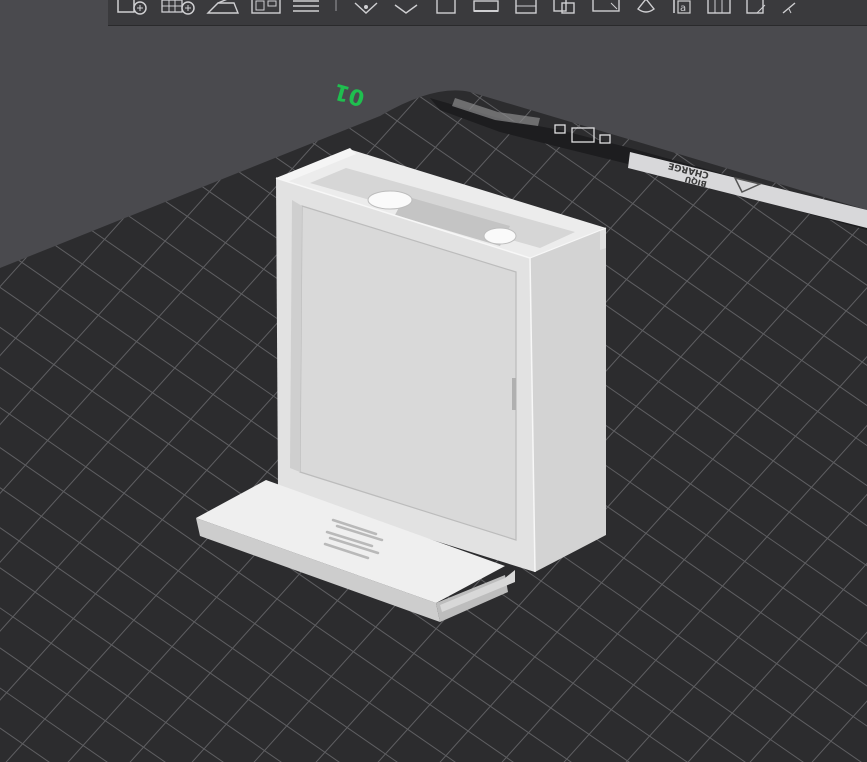 This screenshot has height=762, width=867. Describe the element at coordinates (336, 8) in the screenshot. I see `toolbar-divider` at that location.